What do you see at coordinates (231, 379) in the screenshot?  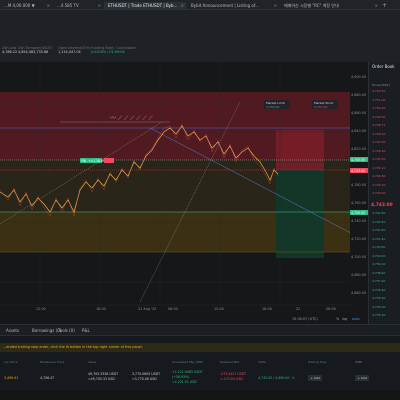 I see `realized-pnl-usd: ≈-273.04 USD` at bounding box center [231, 379].